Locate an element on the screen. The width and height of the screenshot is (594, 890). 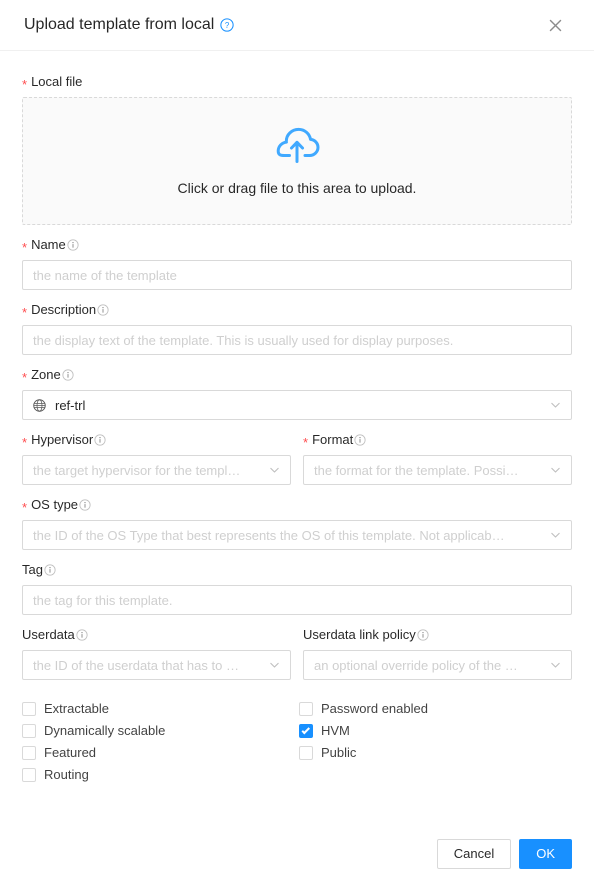
tag-input is located at coordinates (297, 600).